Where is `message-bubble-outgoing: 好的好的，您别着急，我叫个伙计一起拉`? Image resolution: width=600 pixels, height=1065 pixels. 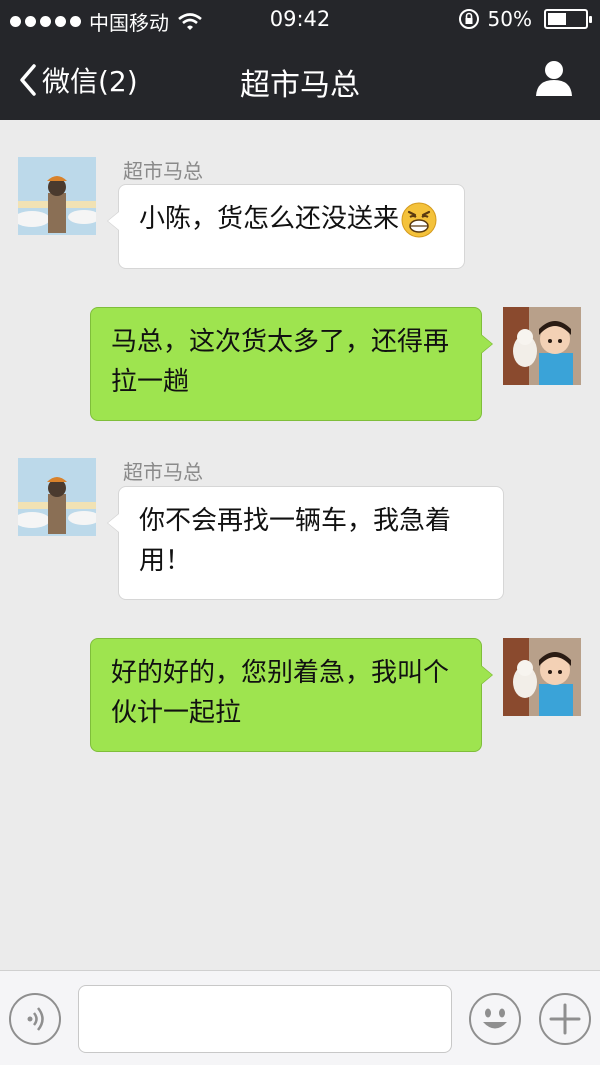 message-bubble-outgoing: 好的好的，您别着急，我叫个伙计一起拉 is located at coordinates (291, 695).